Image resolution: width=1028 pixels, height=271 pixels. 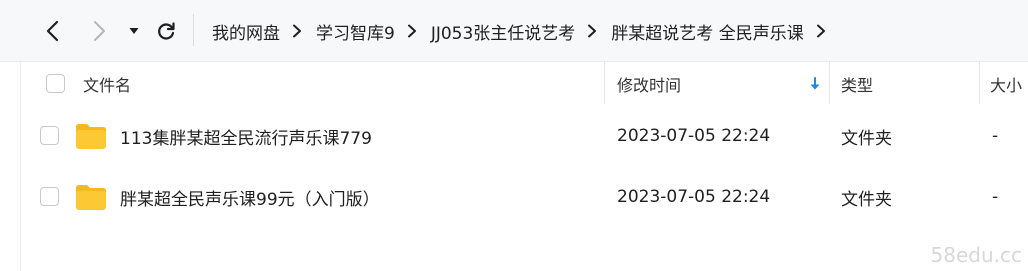 What do you see at coordinates (707, 31) in the screenshot?
I see `breadcrumb-item-current: 胖某超说艺考 全民声乐课` at bounding box center [707, 31].